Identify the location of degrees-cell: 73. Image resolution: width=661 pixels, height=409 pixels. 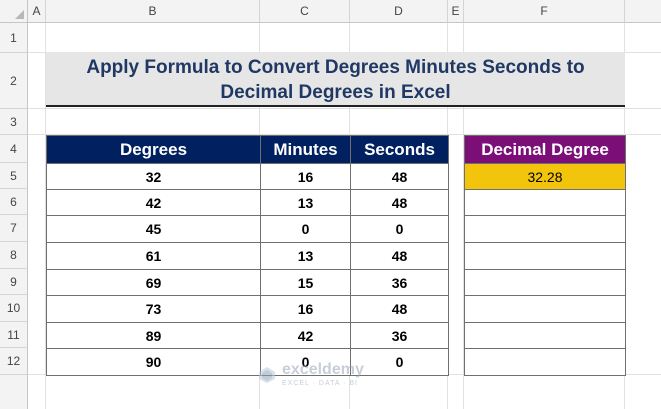
(153, 309).